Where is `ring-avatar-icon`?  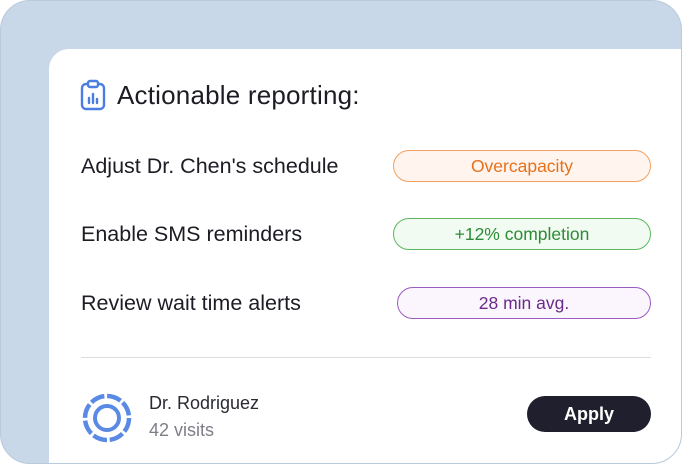 ring-avatar-icon is located at coordinates (107, 418).